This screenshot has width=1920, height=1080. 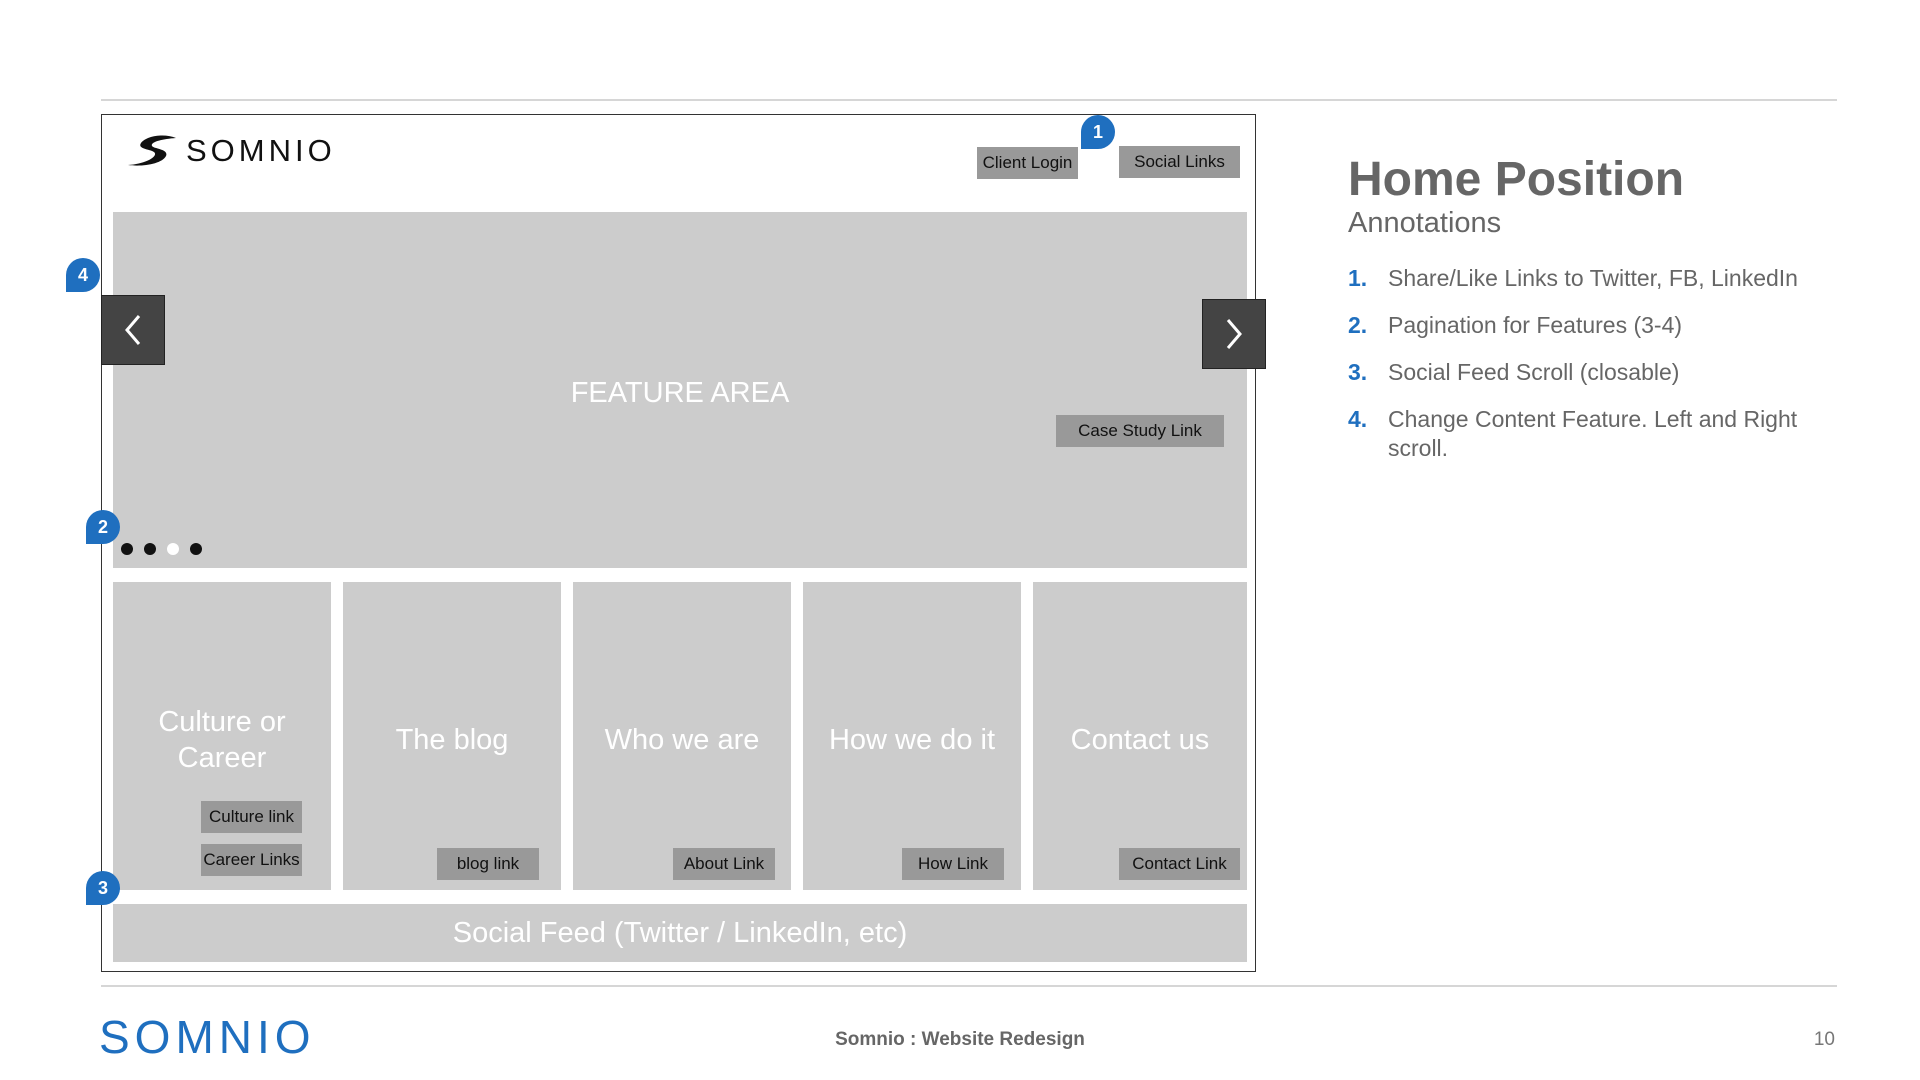 I want to click on tile-title: Contact us, so click(x=1140, y=740).